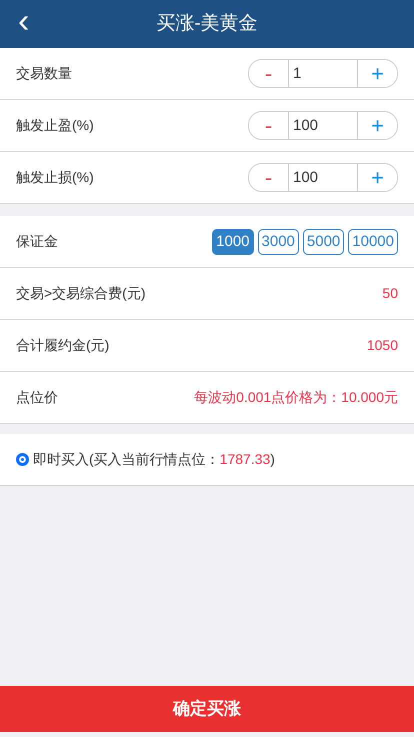 Image resolution: width=414 pixels, height=737 pixels. Describe the element at coordinates (278, 241) in the screenshot. I see `amount-option: 3000` at that location.